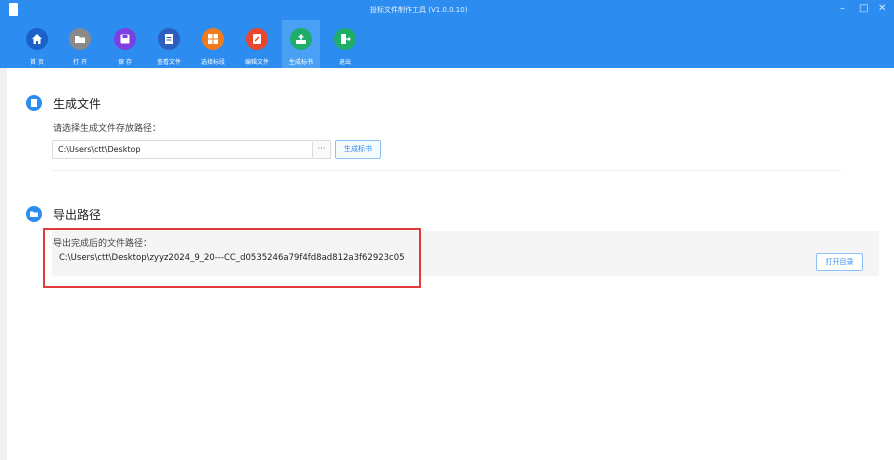  I want to click on browse-button: ···, so click(322, 149).